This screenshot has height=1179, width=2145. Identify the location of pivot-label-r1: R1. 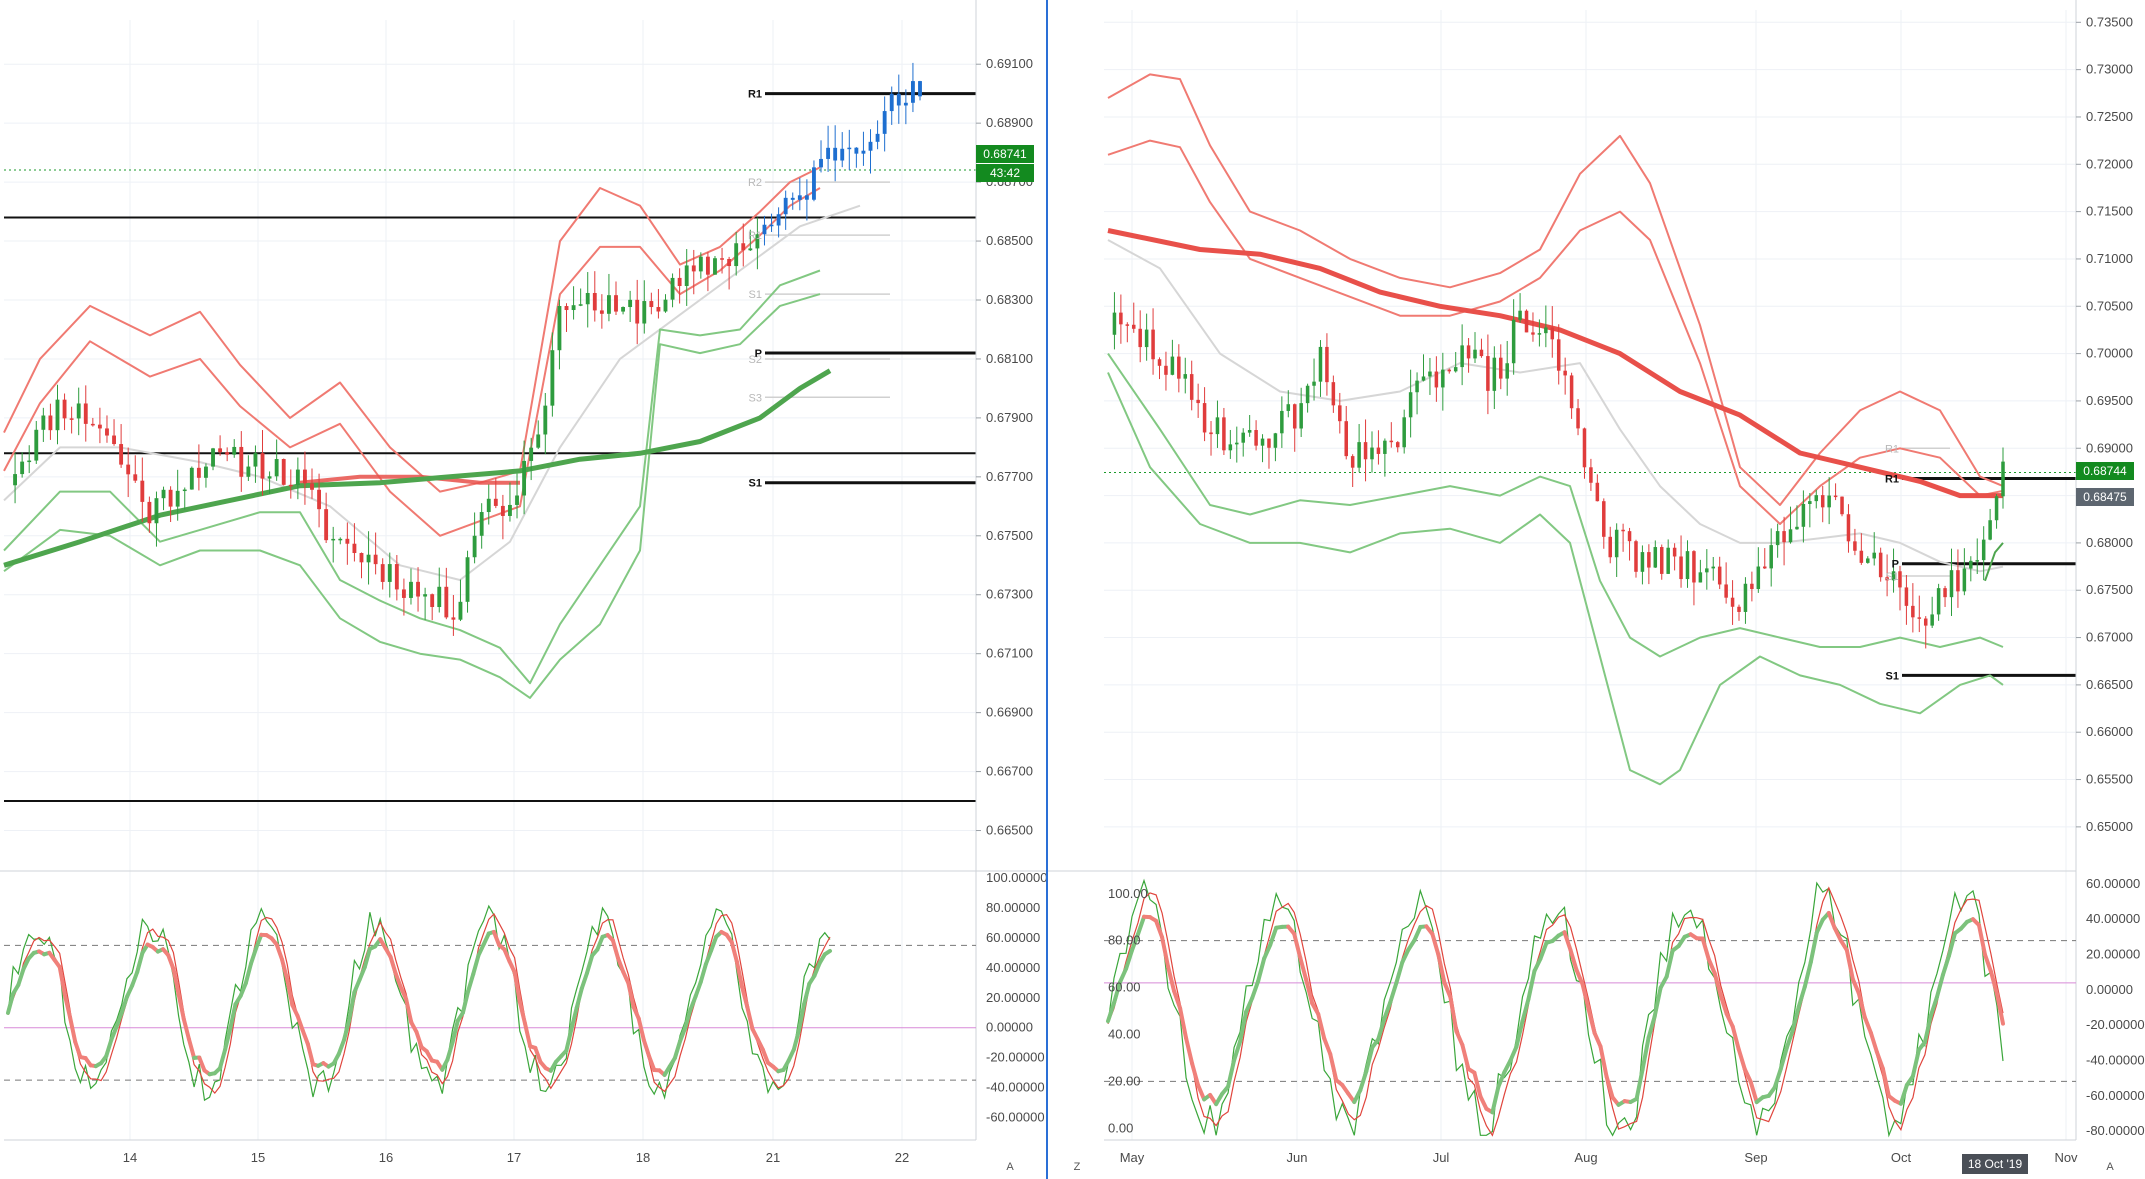
(1892, 480).